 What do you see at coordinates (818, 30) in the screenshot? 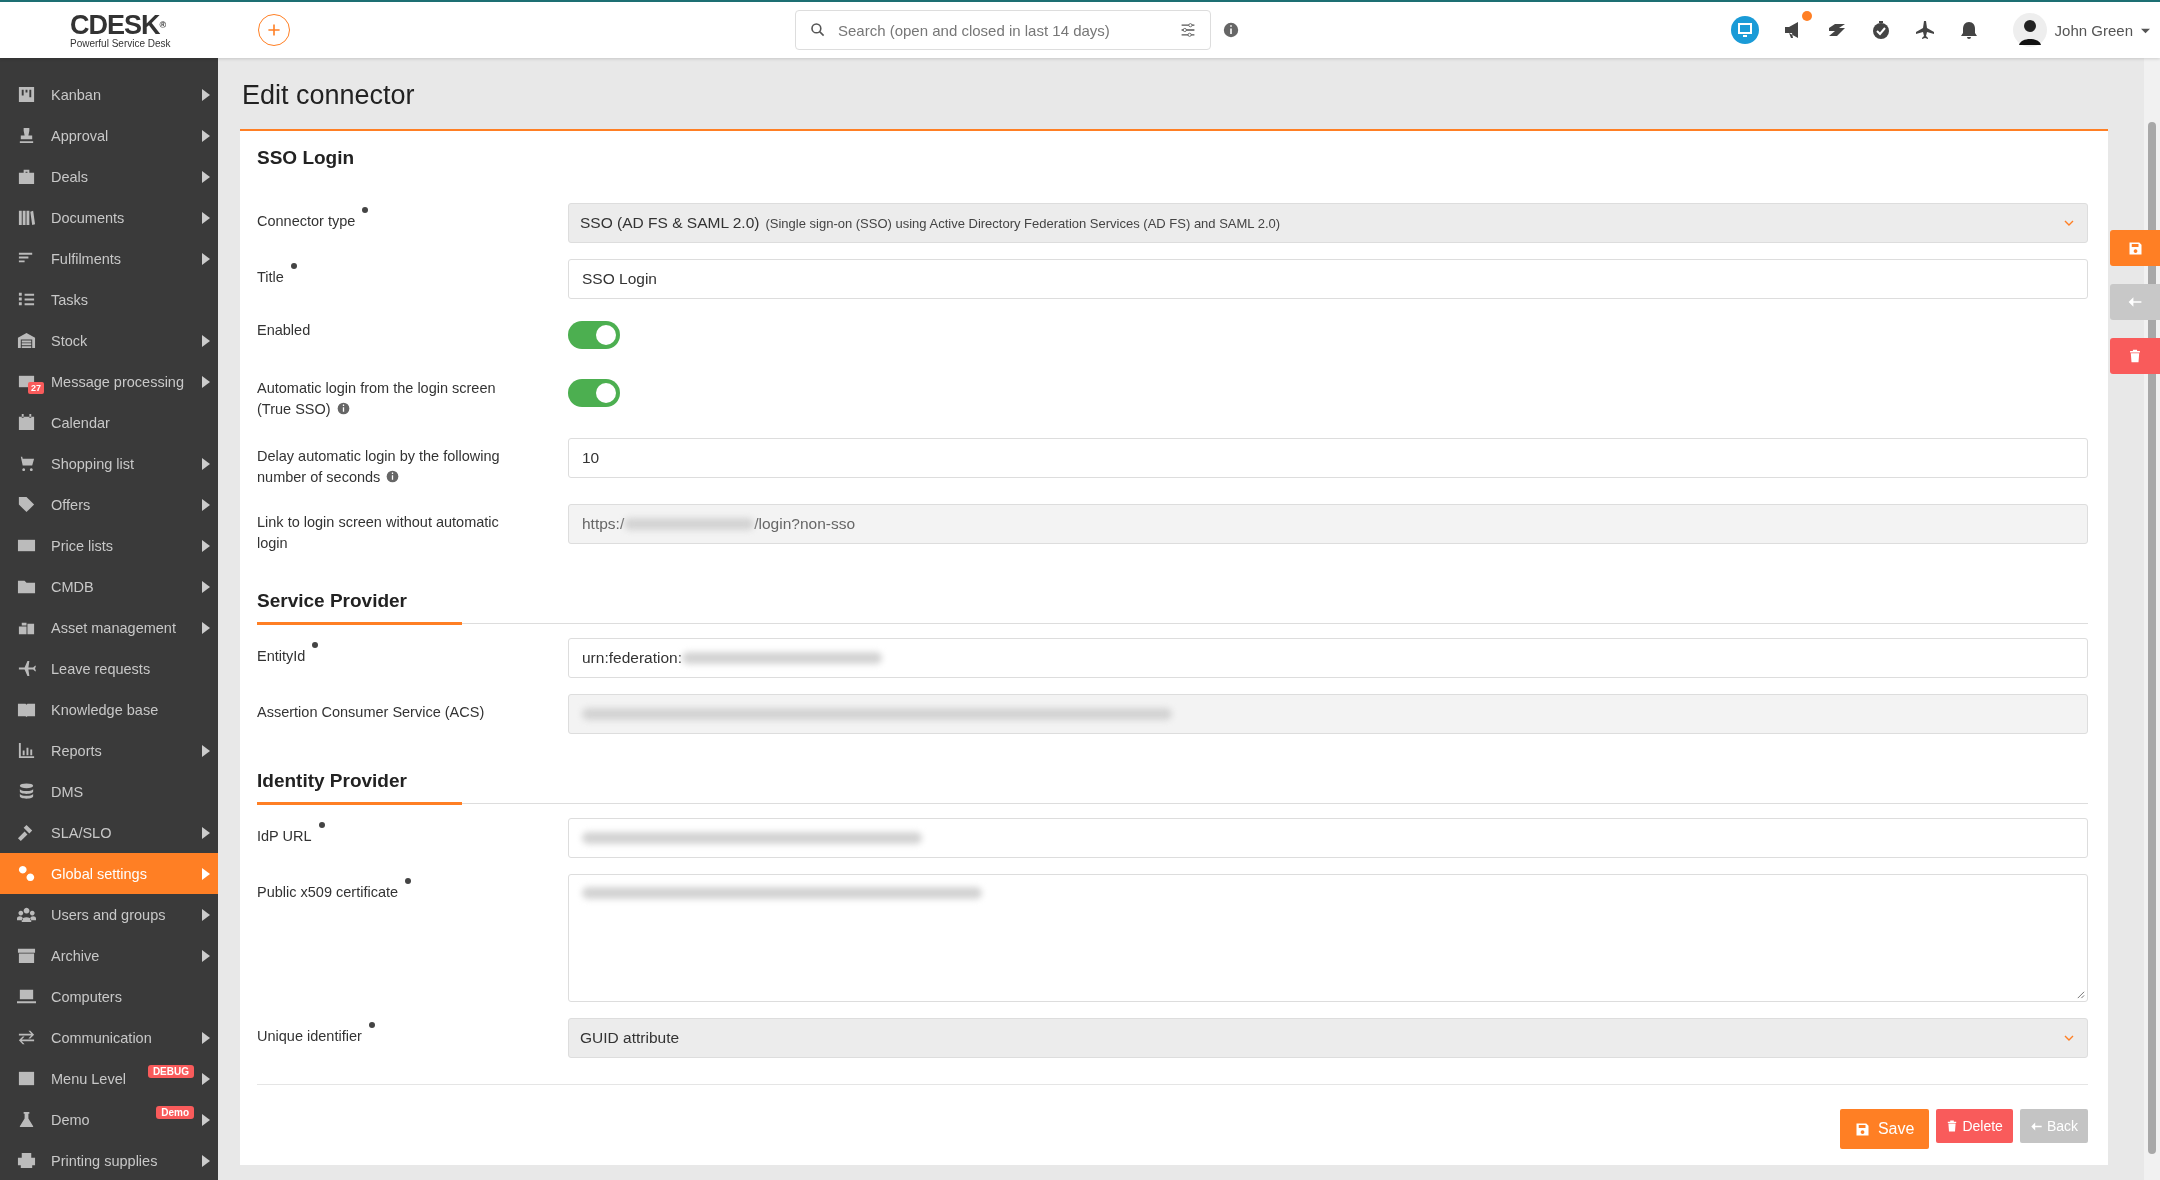
I see `search-icon` at bounding box center [818, 30].